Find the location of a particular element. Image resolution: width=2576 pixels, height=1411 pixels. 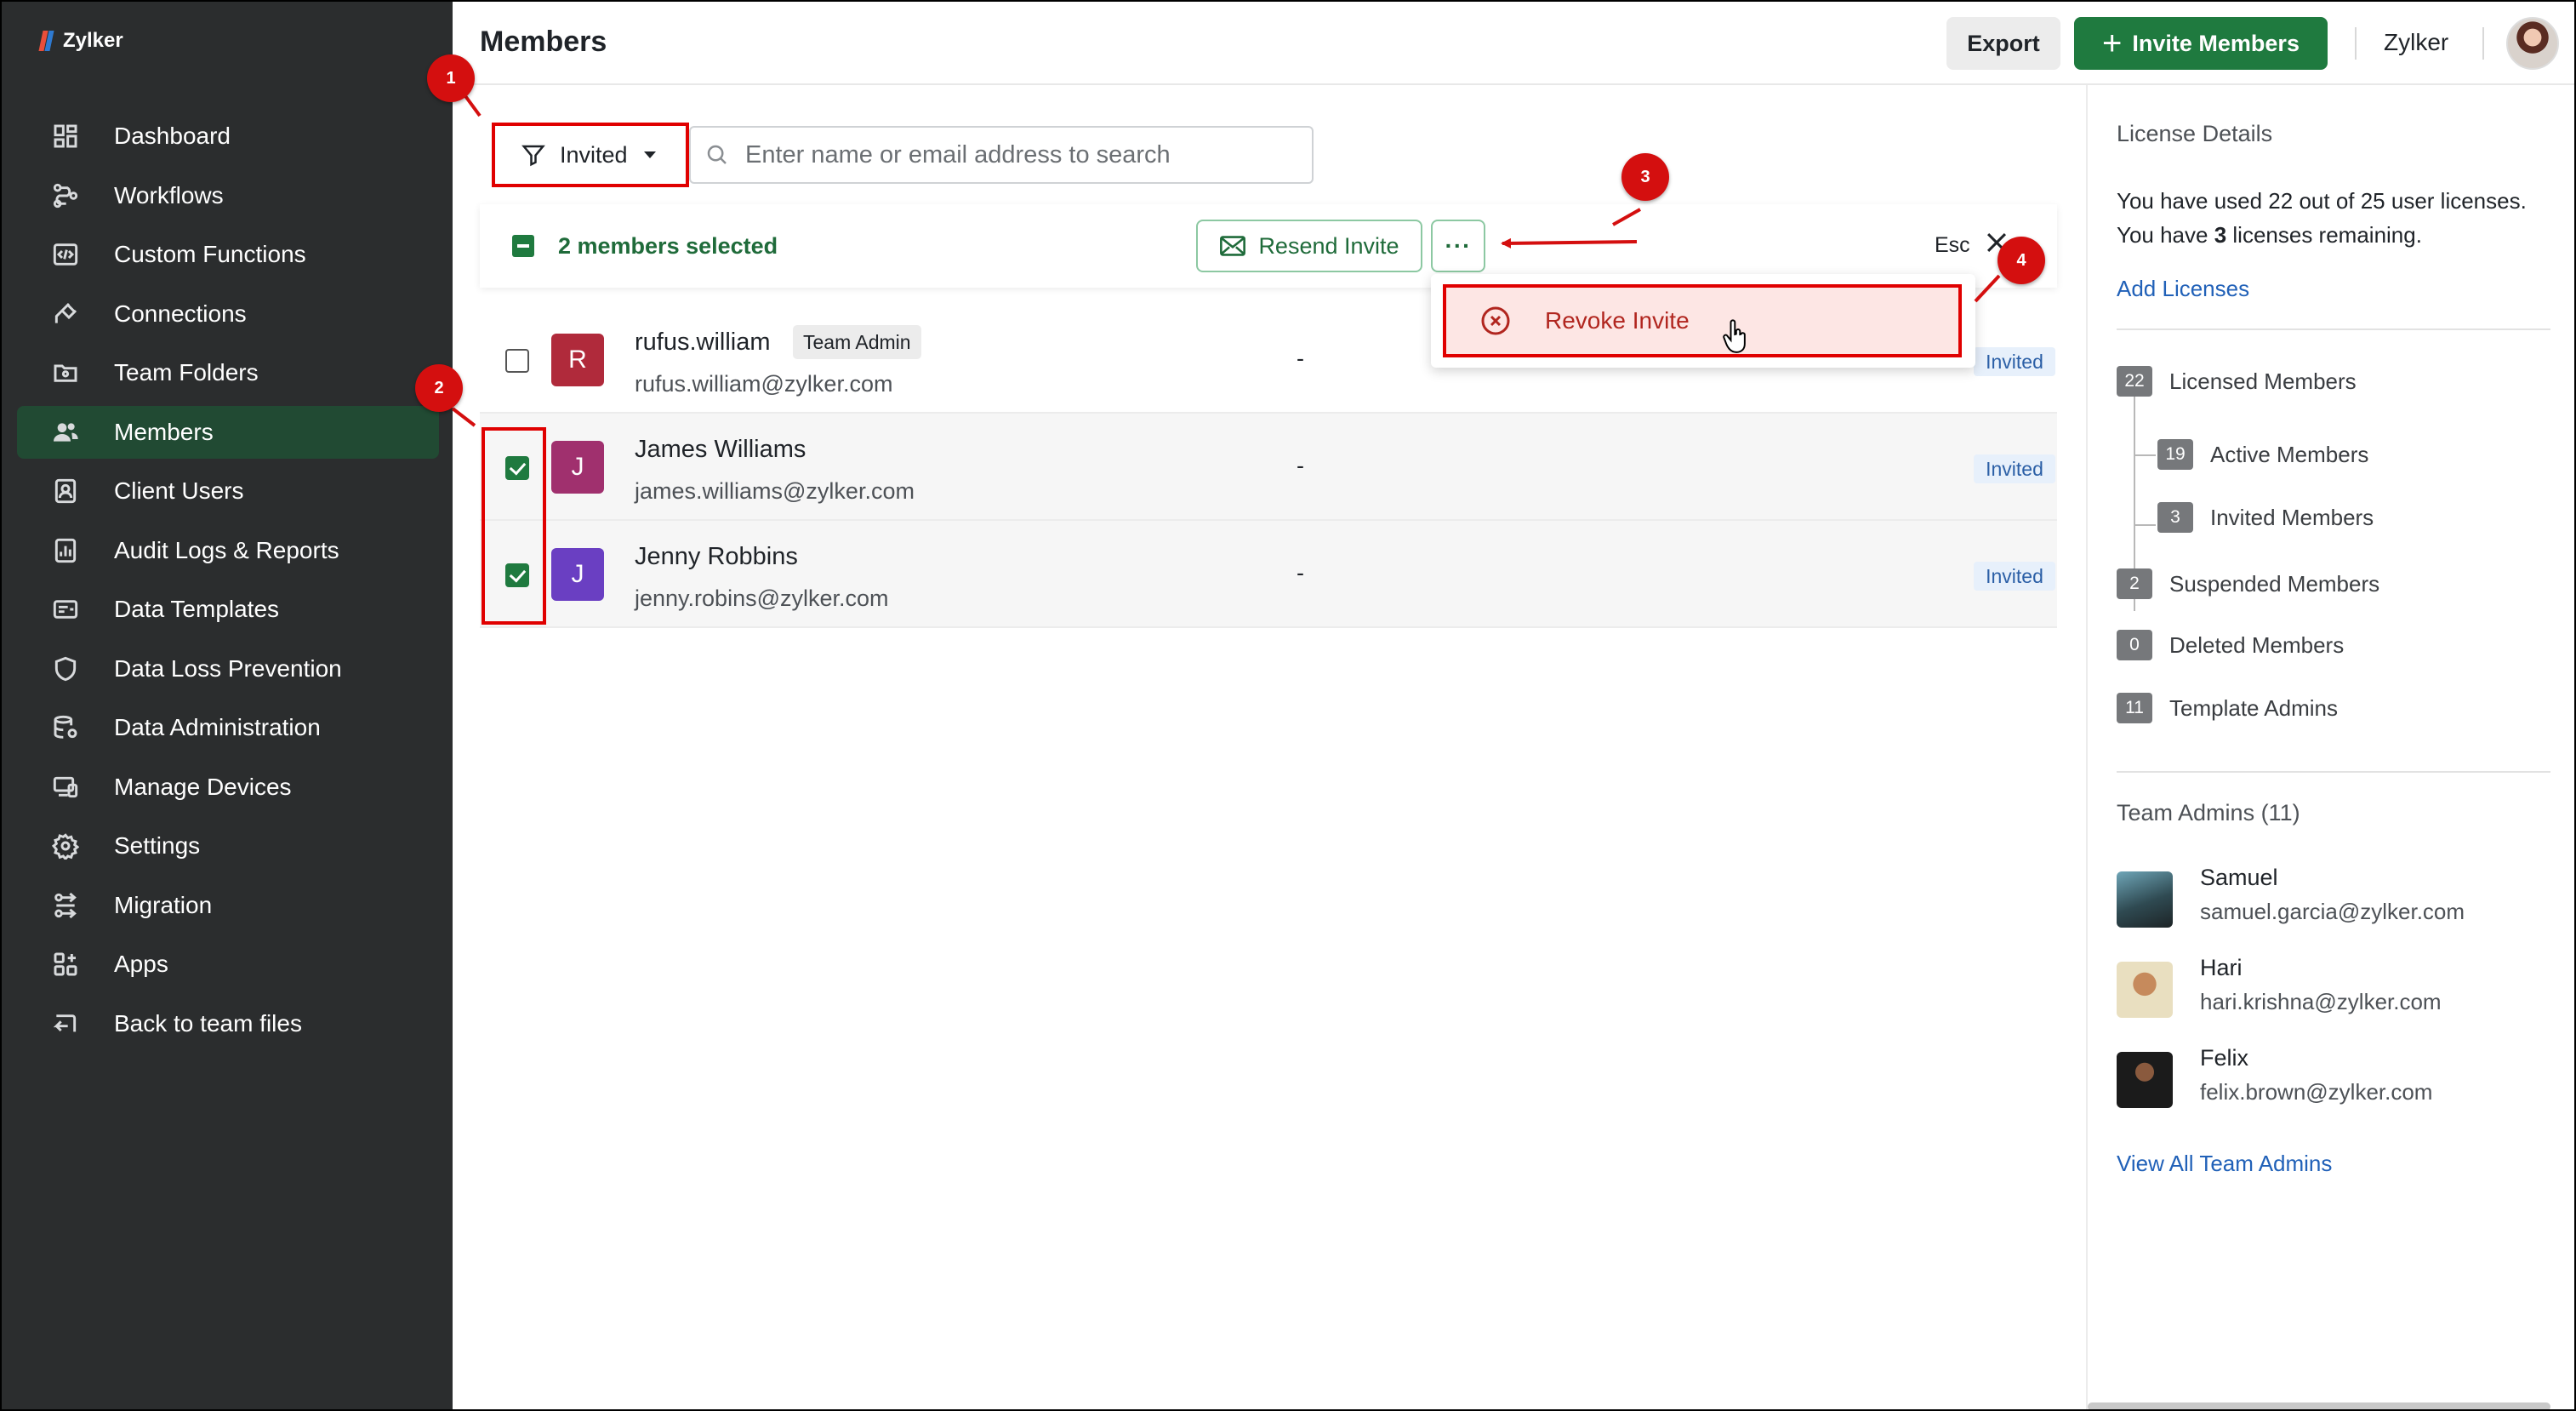

sidebar-item-data-administration: Data Administration is located at coordinates (228, 727).